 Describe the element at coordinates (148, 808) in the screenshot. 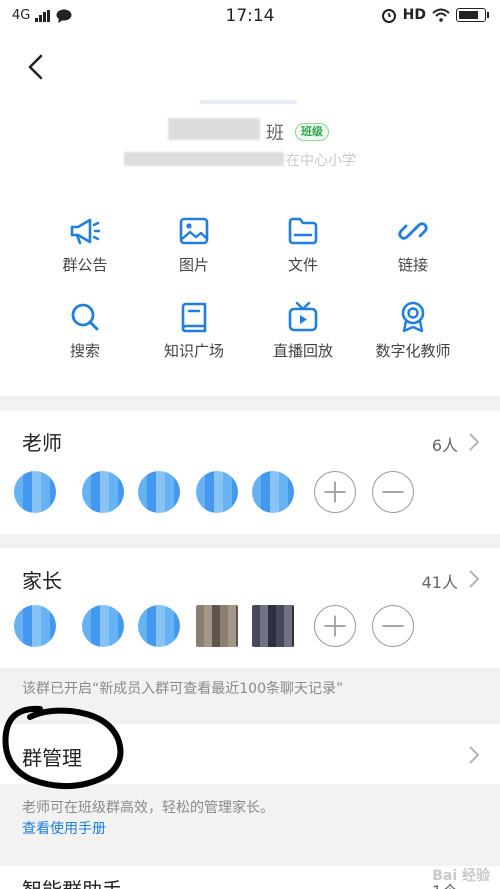

I see `group-management-note: 老师可在班级群高效，轻松的管理家长。` at that location.